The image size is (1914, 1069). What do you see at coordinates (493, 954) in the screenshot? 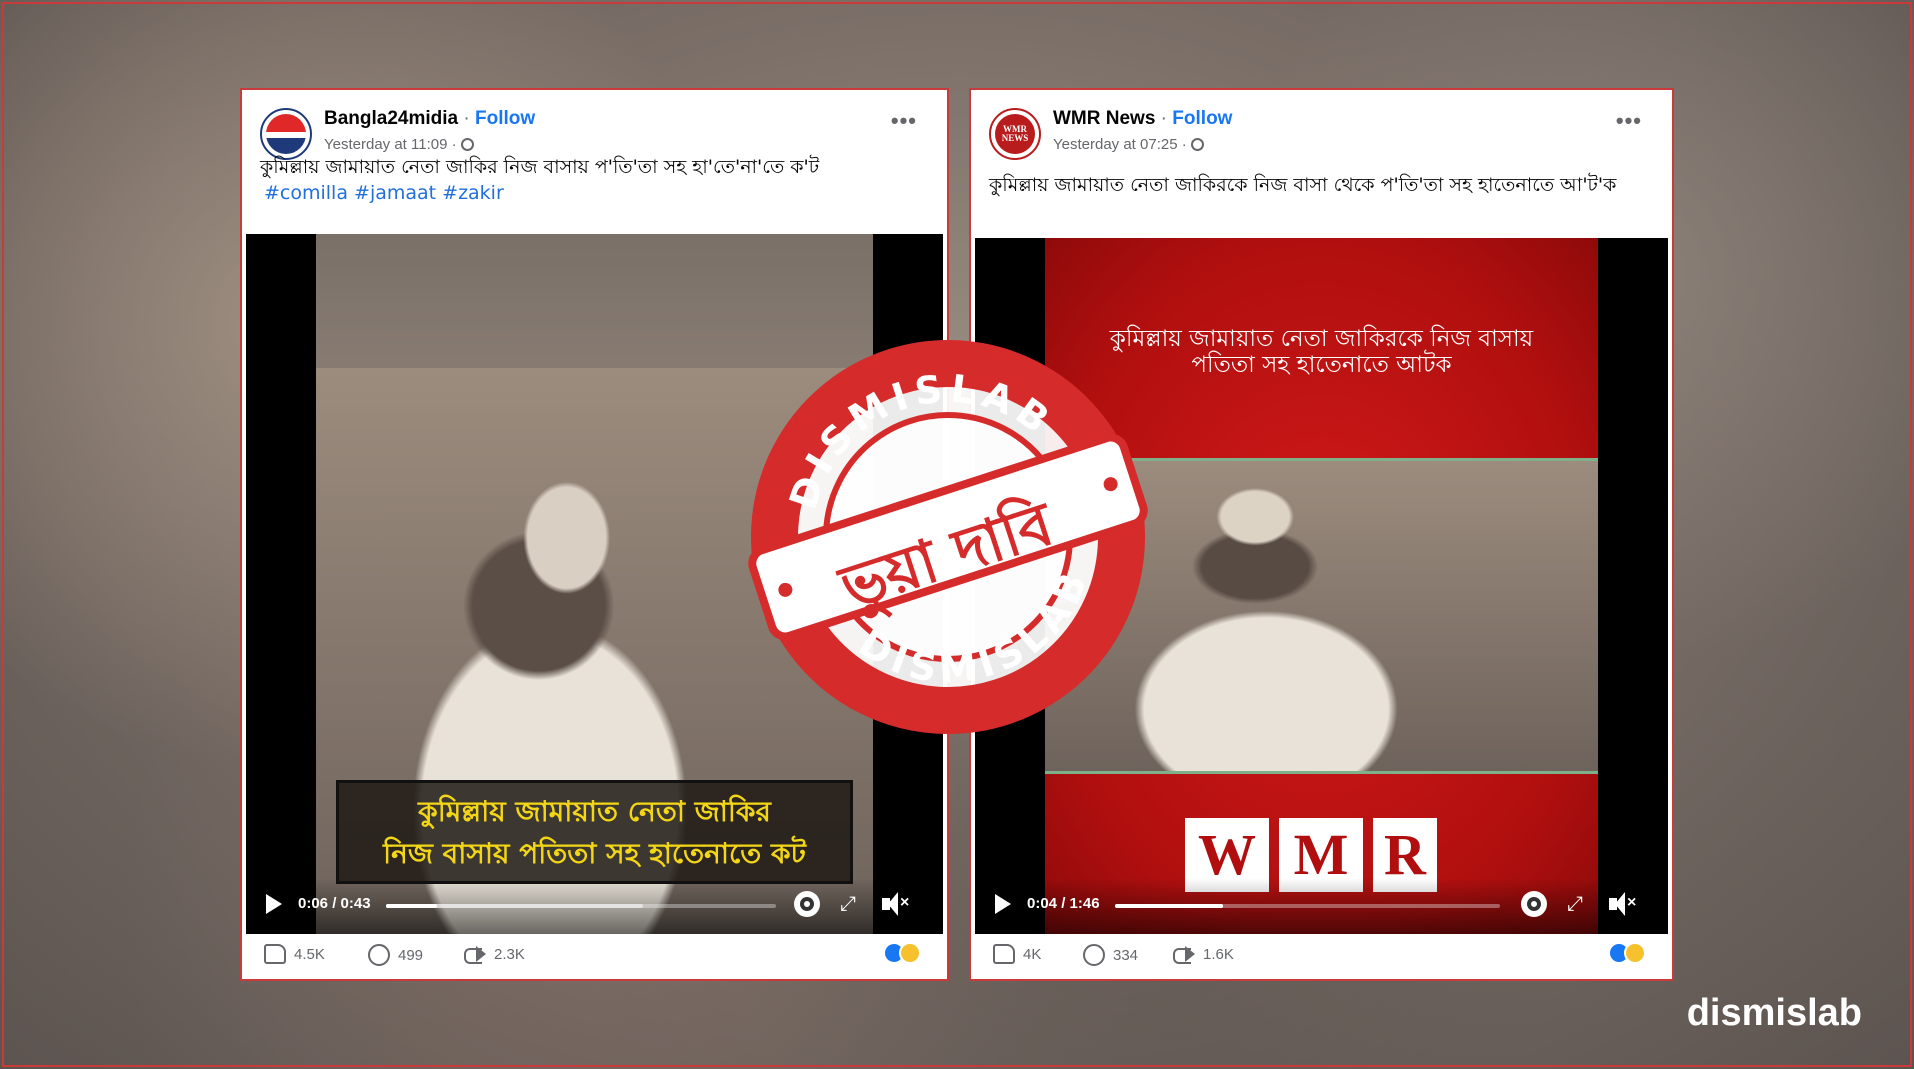
I see `share-button: 2.3K` at bounding box center [493, 954].